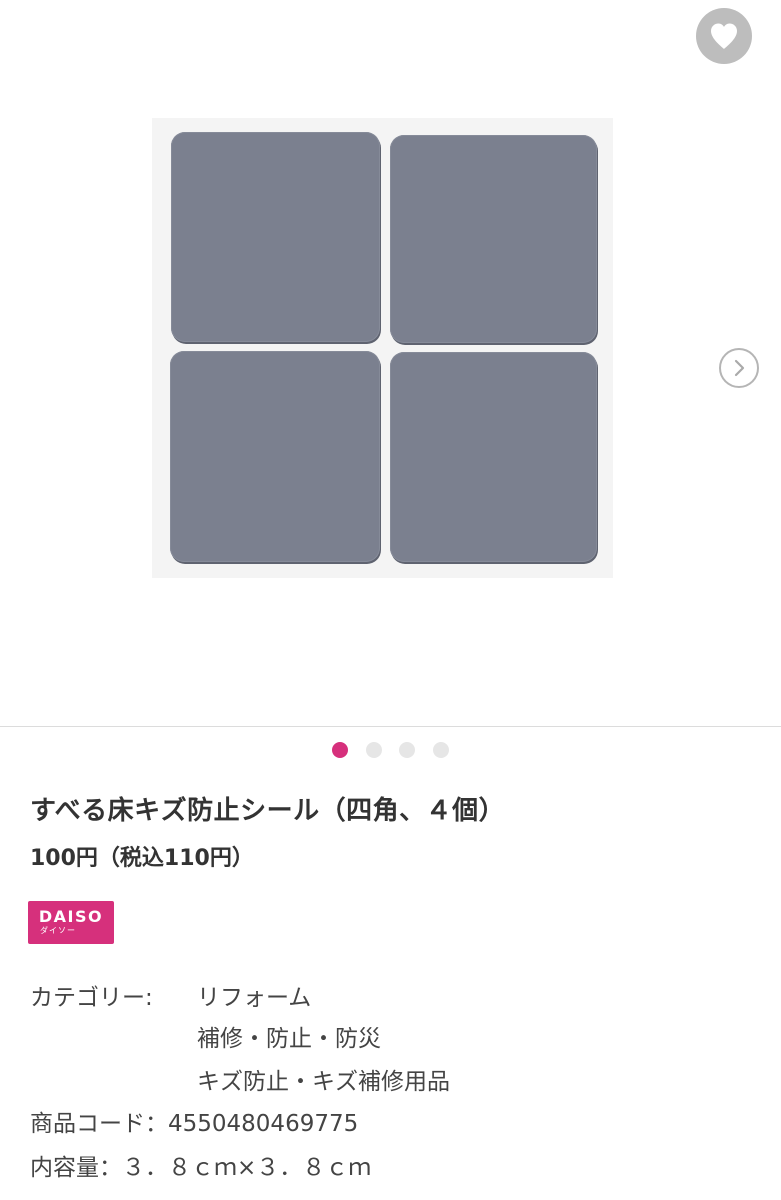 Image resolution: width=781 pixels, height=1200 pixels. I want to click on divider, so click(390, 726).